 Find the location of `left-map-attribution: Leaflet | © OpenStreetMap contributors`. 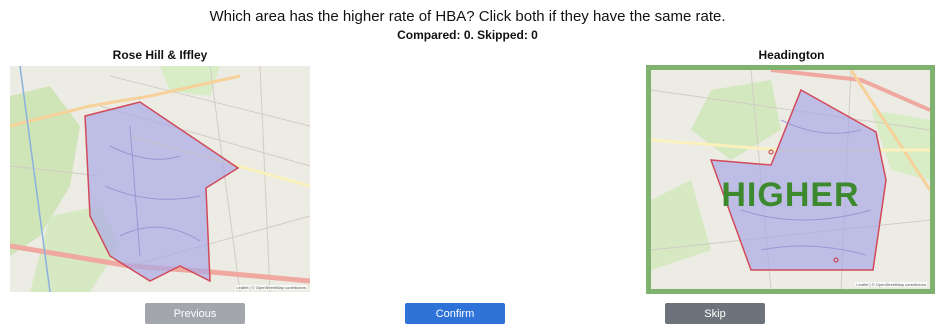

left-map-attribution: Leaflet | © OpenStreetMap contributors is located at coordinates (271, 287).